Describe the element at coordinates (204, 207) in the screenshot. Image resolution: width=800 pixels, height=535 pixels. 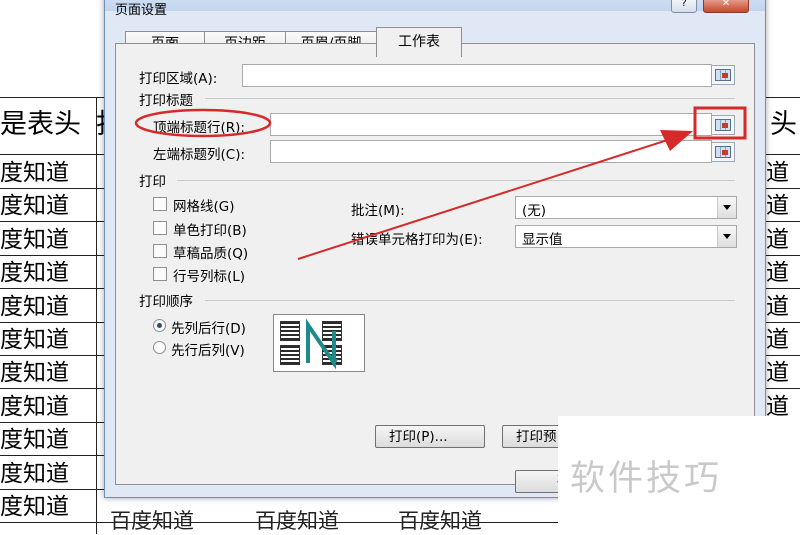
I see `gridlines-label: 网格线(G)` at that location.